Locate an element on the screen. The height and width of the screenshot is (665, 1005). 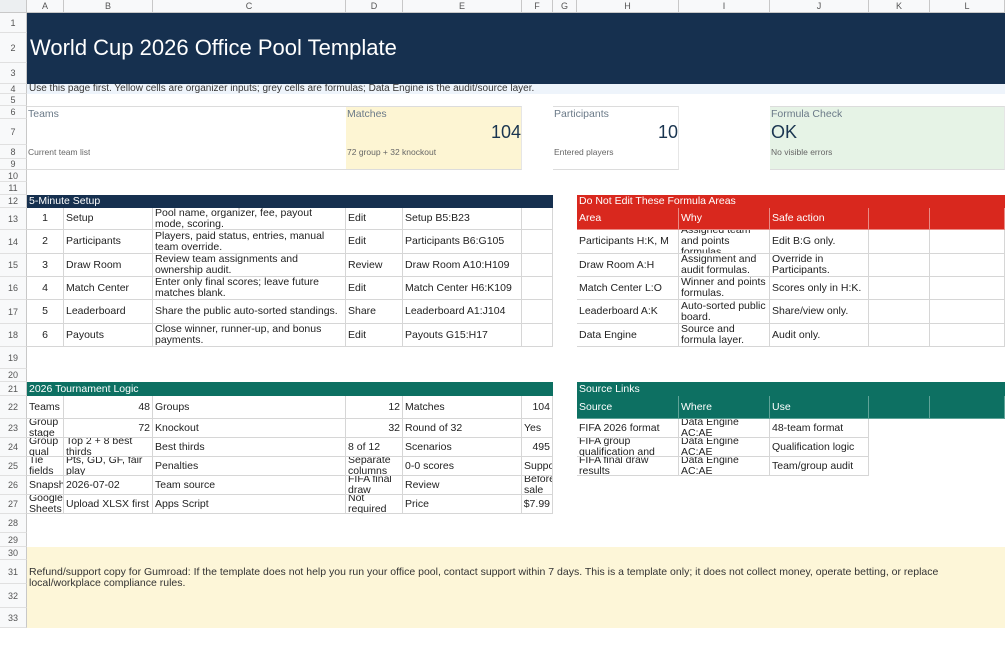
logic-cell: Round of 32 is located at coordinates (462, 428).